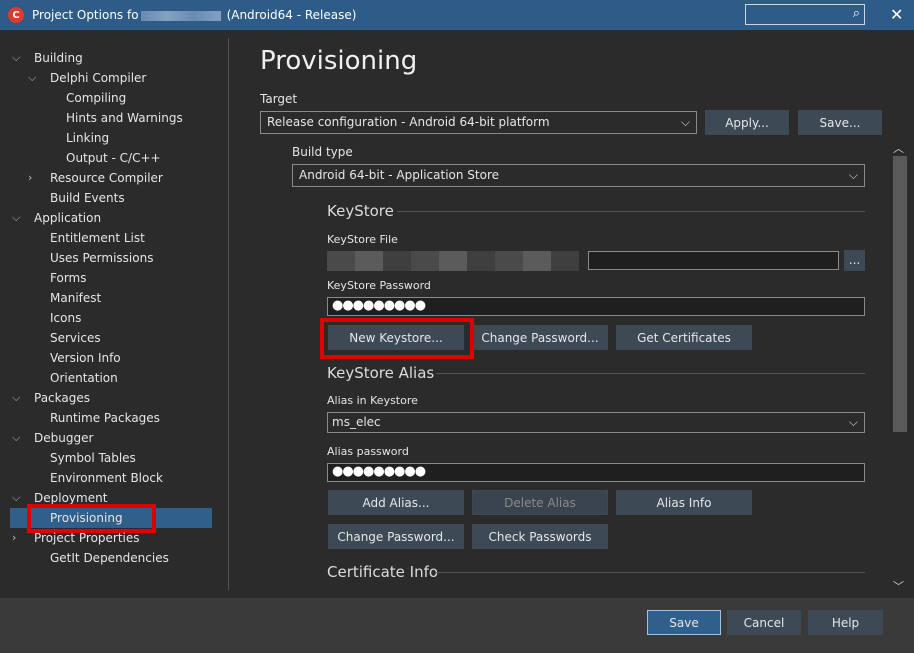 Image resolution: width=914 pixels, height=653 pixels. What do you see at coordinates (97, 238) in the screenshot?
I see `tree-item-entitlement-list: Entitlement List` at bounding box center [97, 238].